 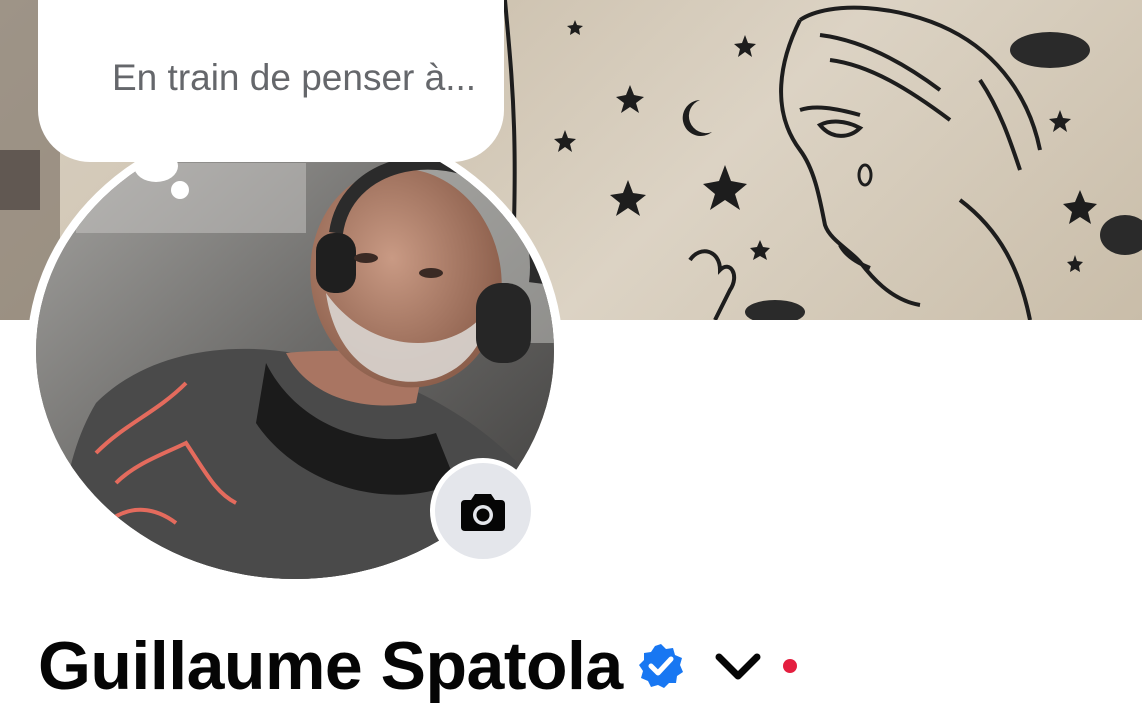 I want to click on thought-bubble-tail-small, so click(x=180, y=190).